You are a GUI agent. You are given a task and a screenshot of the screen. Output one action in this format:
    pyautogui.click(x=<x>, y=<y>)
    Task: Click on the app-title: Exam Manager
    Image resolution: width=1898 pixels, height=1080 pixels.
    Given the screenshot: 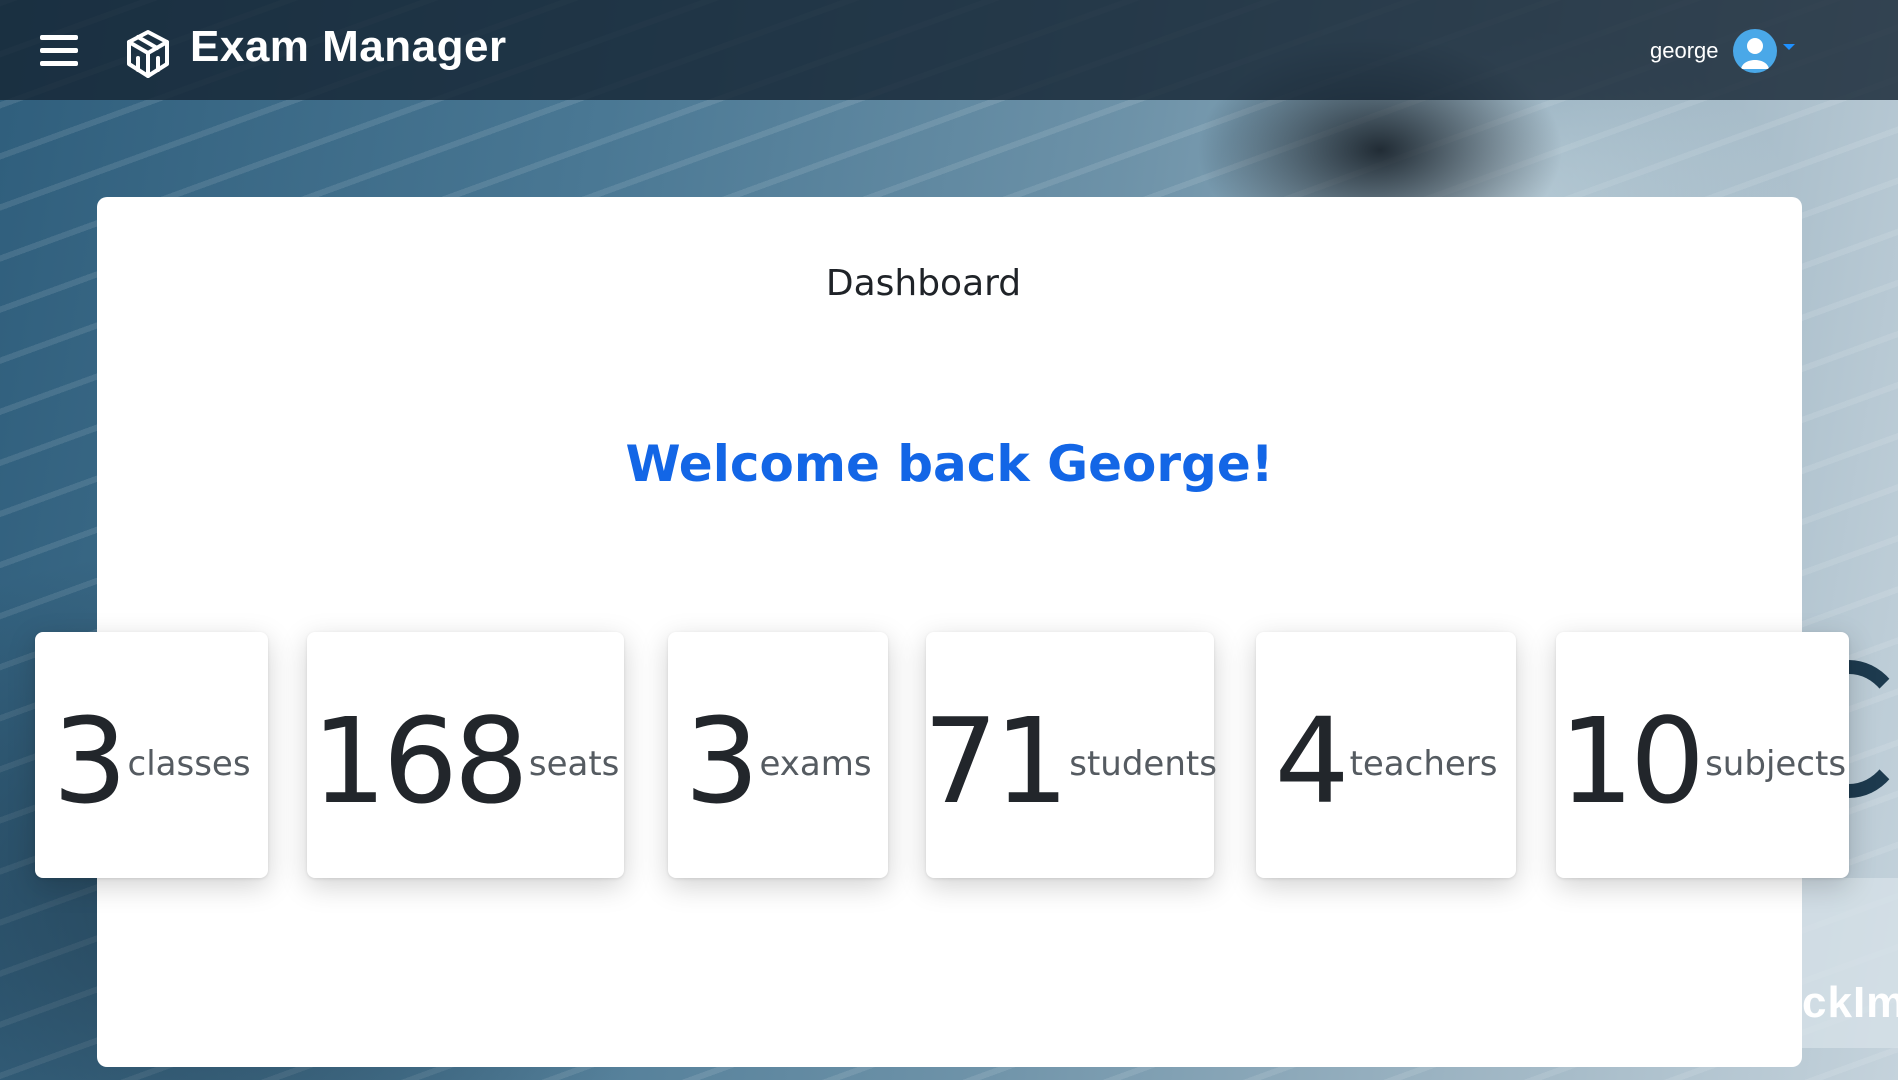 What is the action you would take?
    pyautogui.click(x=348, y=46)
    